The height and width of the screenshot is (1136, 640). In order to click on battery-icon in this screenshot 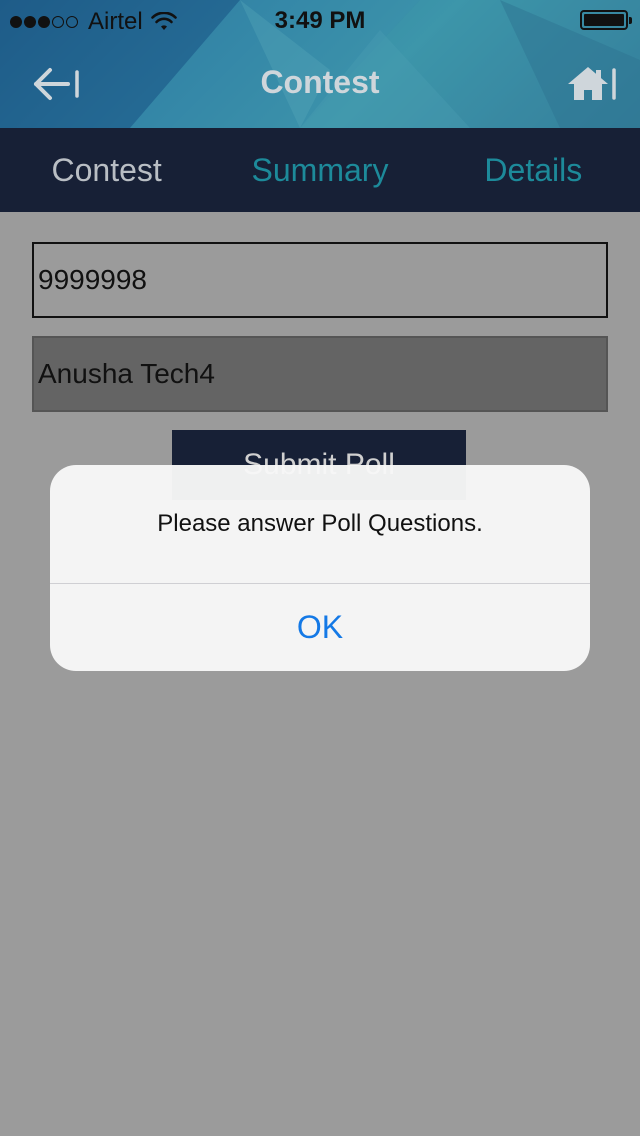, I will do `click(606, 20)`.